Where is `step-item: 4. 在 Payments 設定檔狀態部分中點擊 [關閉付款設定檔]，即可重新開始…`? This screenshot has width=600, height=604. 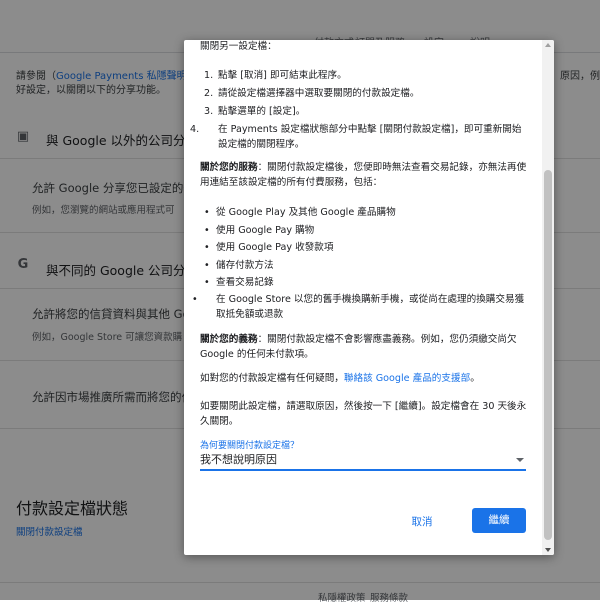
step-item: 4. 在 Payments 設定檔狀態部分中點擊 [關閉付款設定檔]，即可重新開始… is located at coordinates (356, 137).